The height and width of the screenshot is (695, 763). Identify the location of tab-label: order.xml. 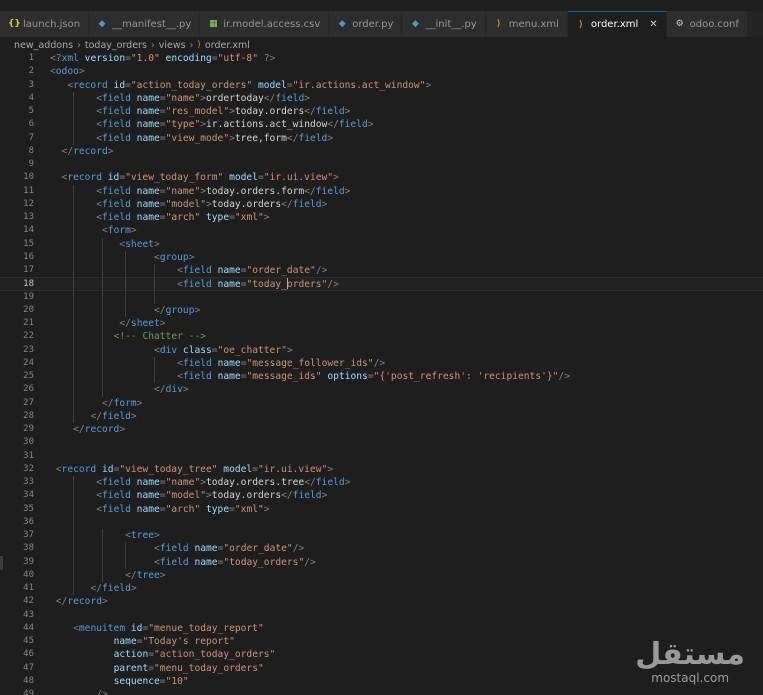
(614, 24).